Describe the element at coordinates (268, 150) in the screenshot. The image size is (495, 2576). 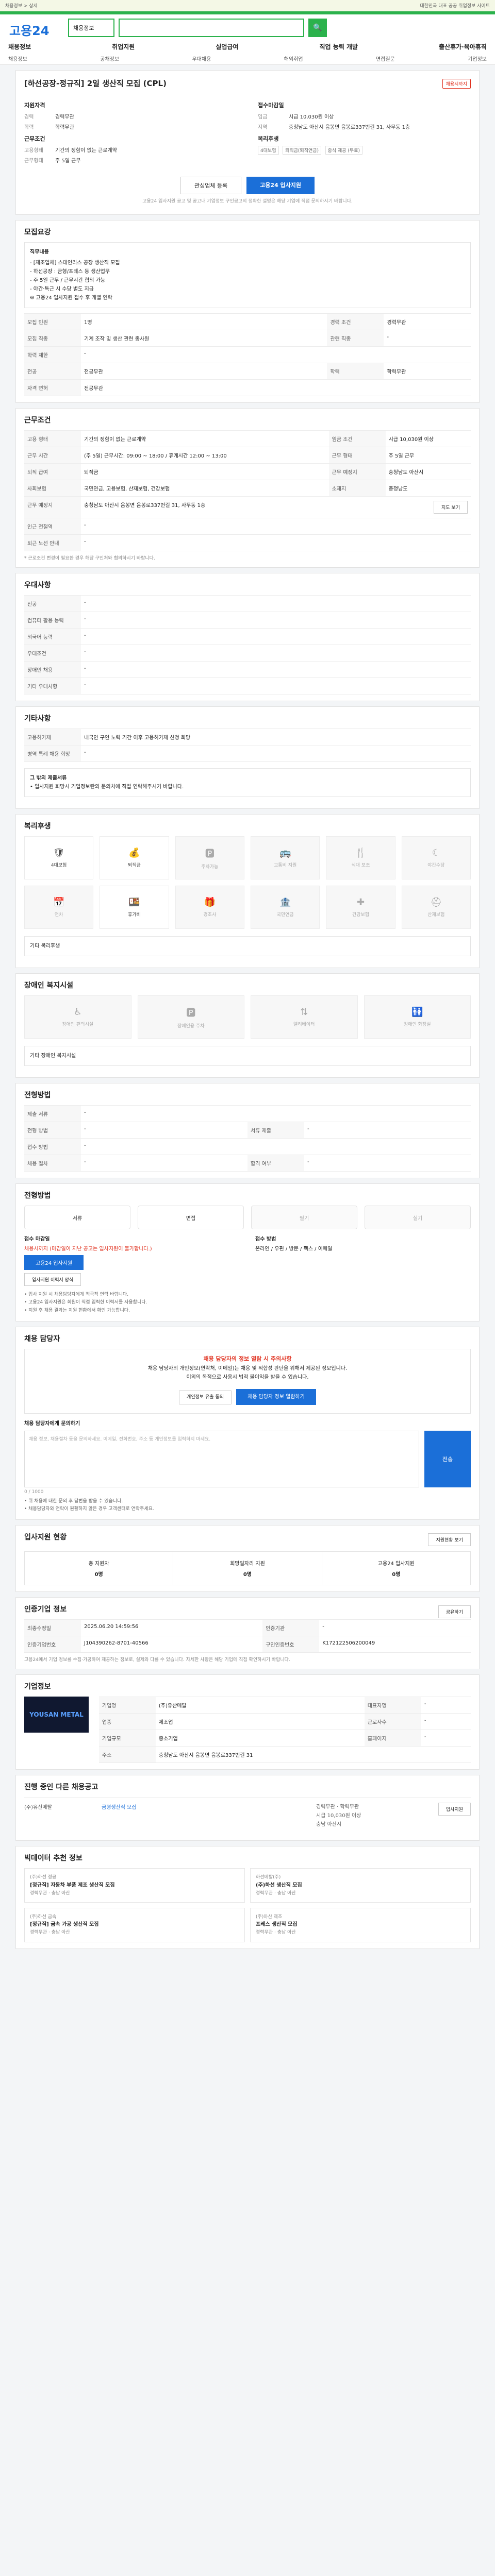
I see `welfare-badge: 4대보험` at that location.